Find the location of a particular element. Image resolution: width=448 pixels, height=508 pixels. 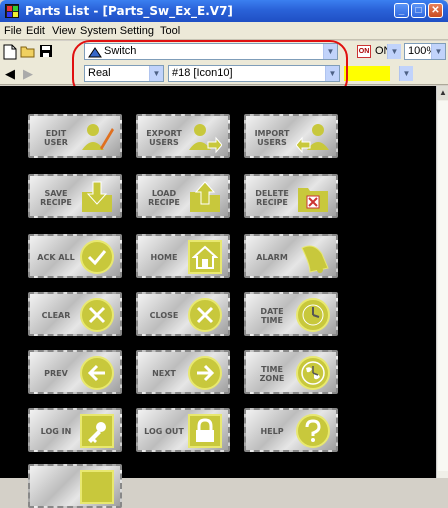

clear-button: CLEAR is located at coordinates (75, 314).